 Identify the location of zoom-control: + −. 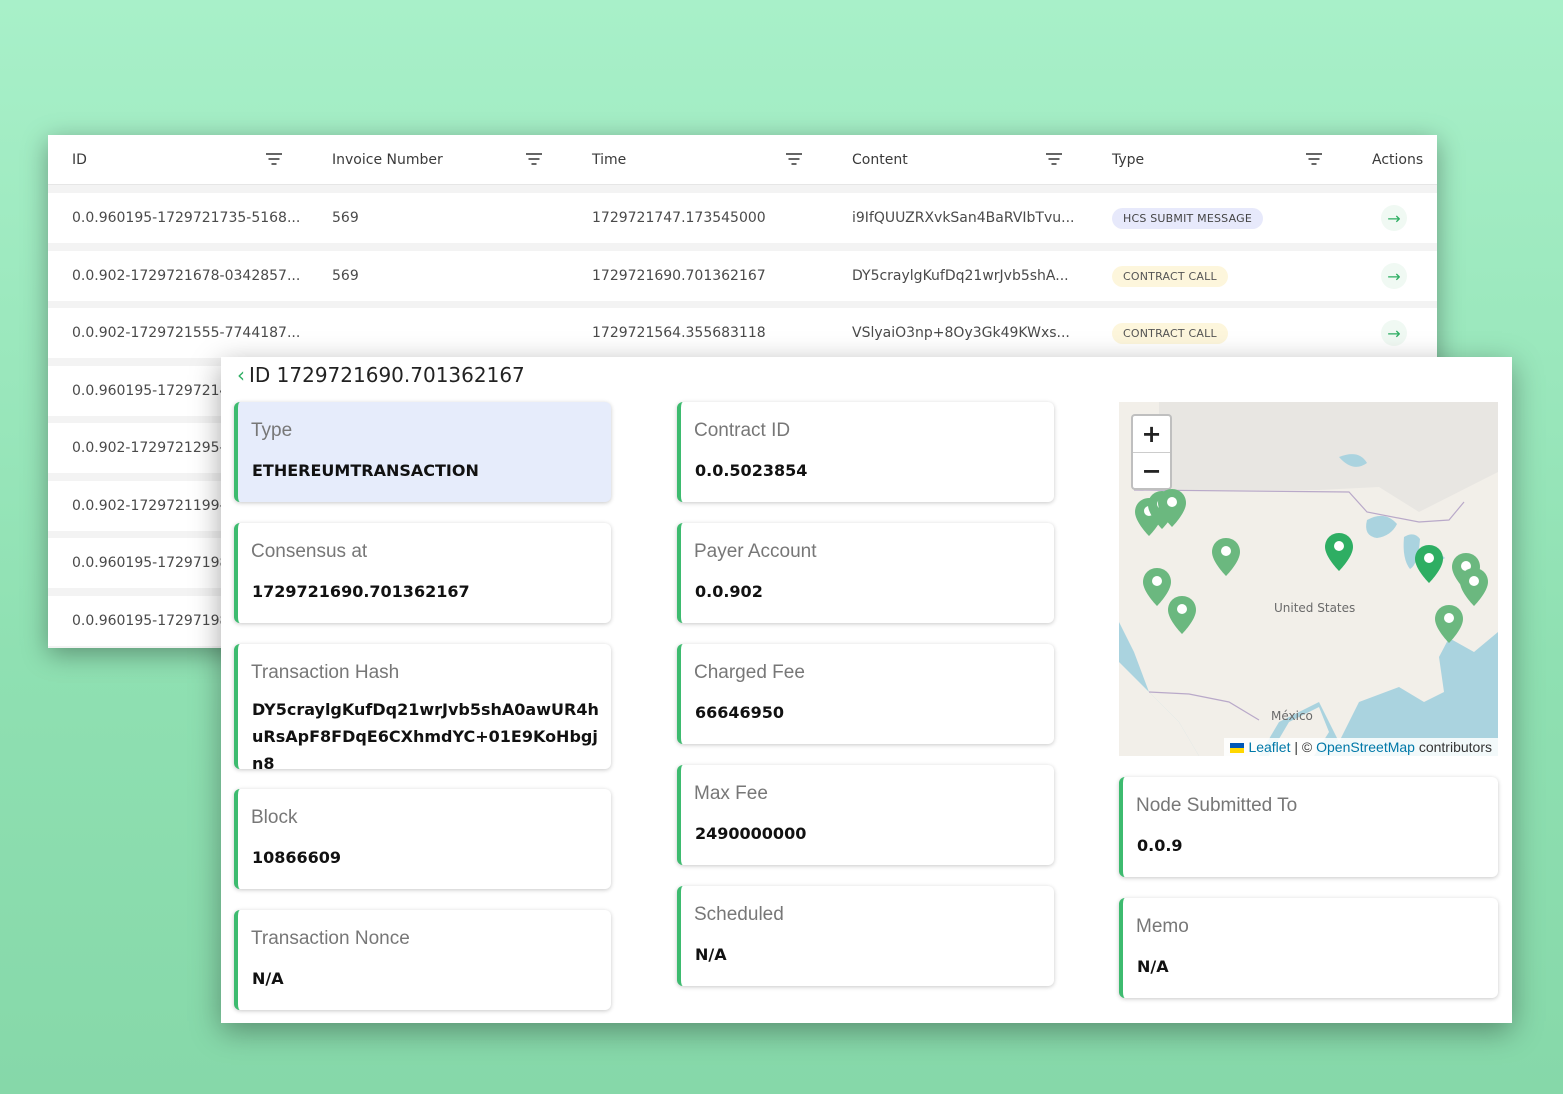
(1151, 452).